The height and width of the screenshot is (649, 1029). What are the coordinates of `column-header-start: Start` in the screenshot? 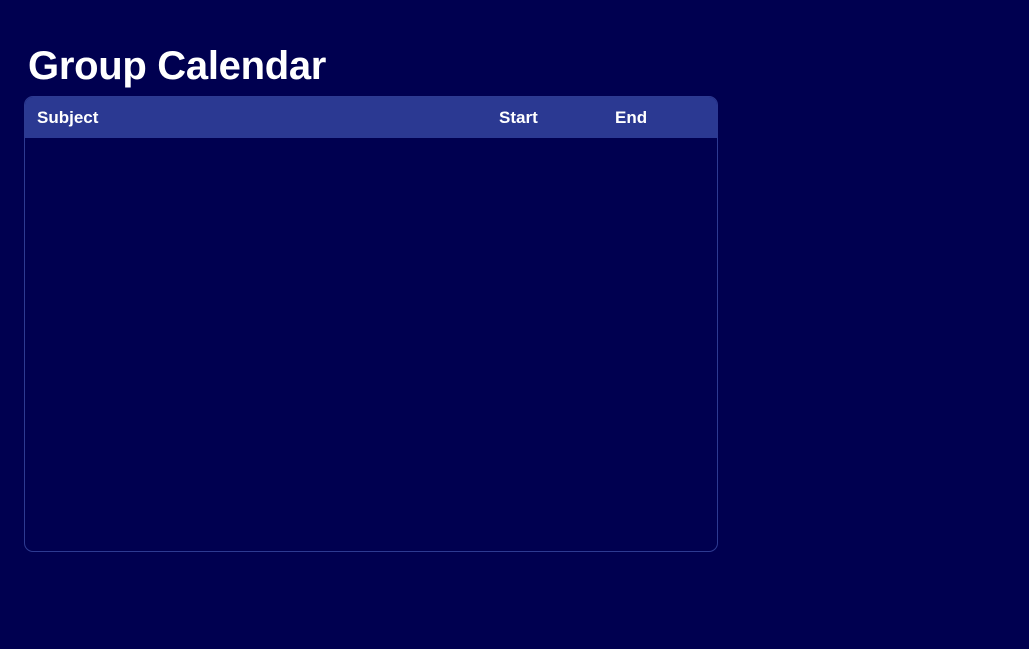 It's located at (553, 117).